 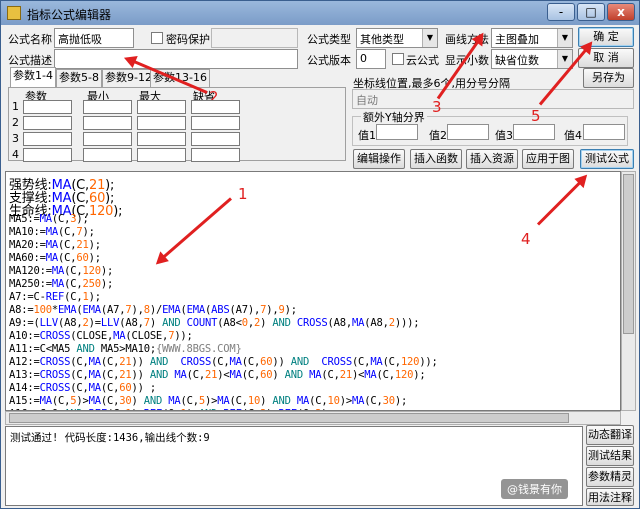 I want to click on y-axis-value-label: 值3, so click(x=504, y=135).